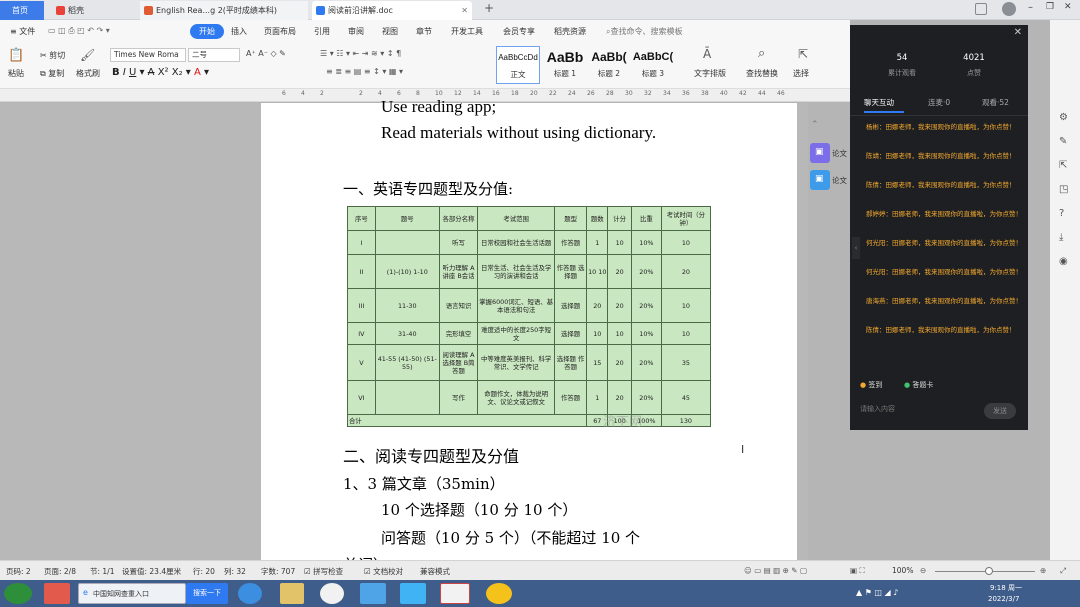 This screenshot has height=607, width=1080. Describe the element at coordinates (820, 153) in the screenshot. I see `paper-tool-button: ▣` at that location.